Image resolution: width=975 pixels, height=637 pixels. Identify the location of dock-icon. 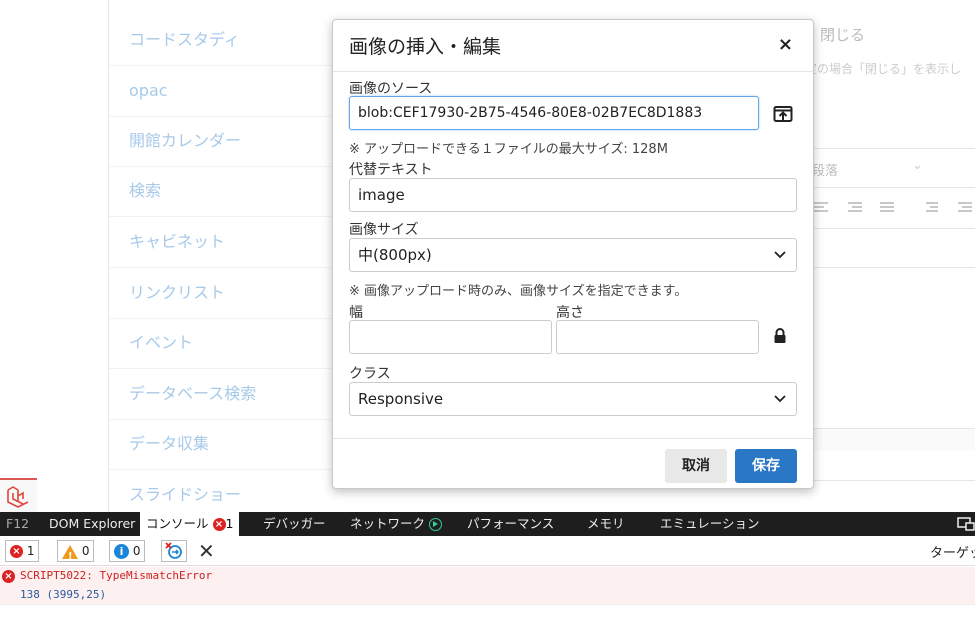
(966, 524).